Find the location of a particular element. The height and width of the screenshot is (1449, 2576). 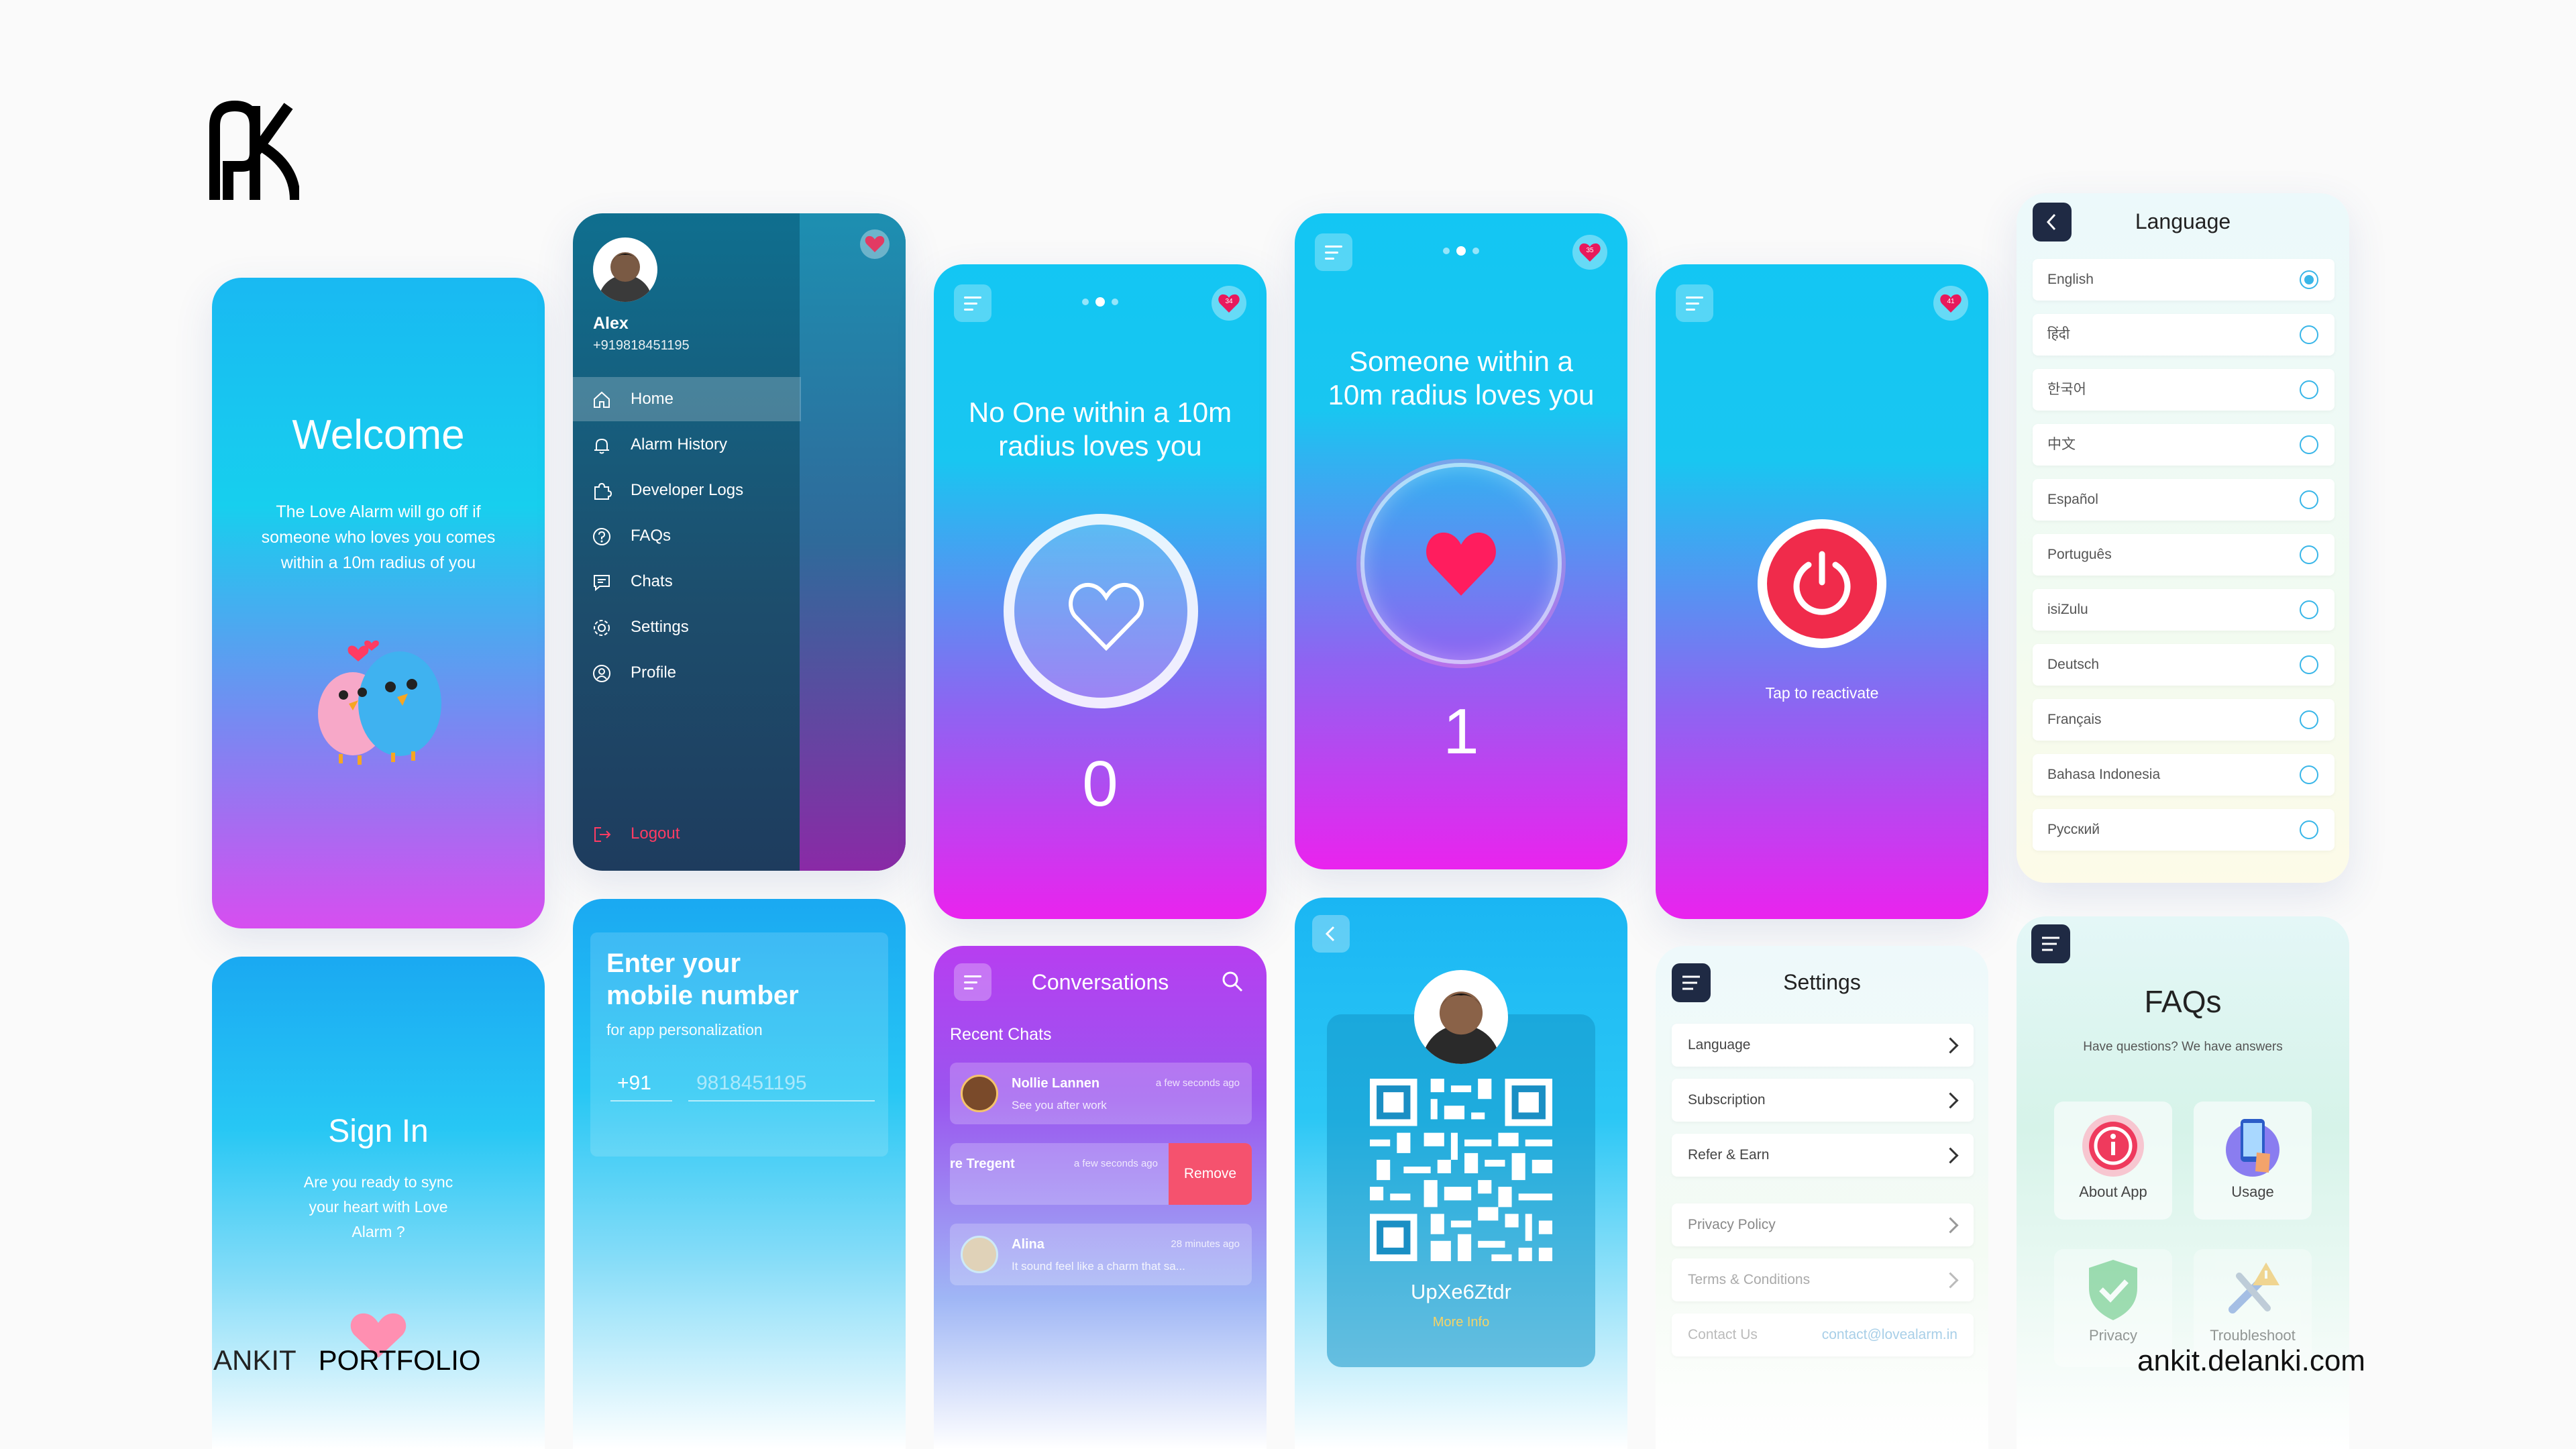

language-label: Русский is located at coordinates (2073, 829).